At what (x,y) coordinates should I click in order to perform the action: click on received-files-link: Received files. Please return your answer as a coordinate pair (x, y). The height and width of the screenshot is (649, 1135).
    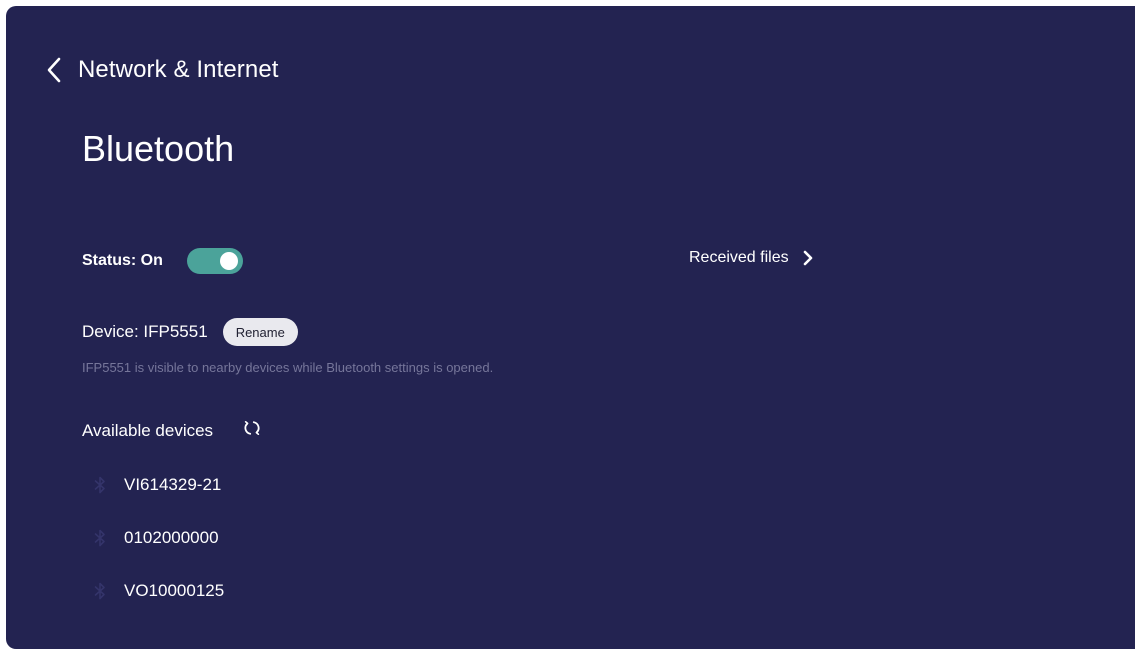
    Looking at the image, I should click on (751, 258).